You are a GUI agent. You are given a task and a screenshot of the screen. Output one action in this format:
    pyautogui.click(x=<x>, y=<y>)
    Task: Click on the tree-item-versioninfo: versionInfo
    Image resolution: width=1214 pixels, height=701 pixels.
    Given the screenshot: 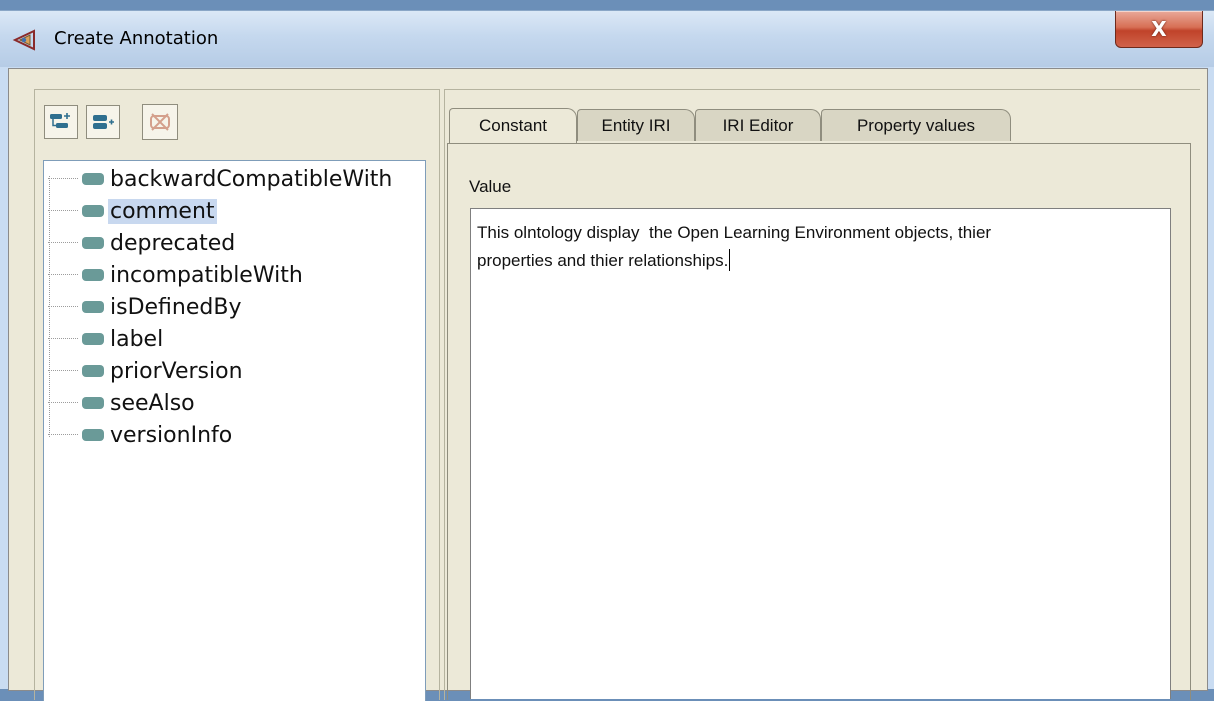 What is the action you would take?
    pyautogui.click(x=139, y=435)
    